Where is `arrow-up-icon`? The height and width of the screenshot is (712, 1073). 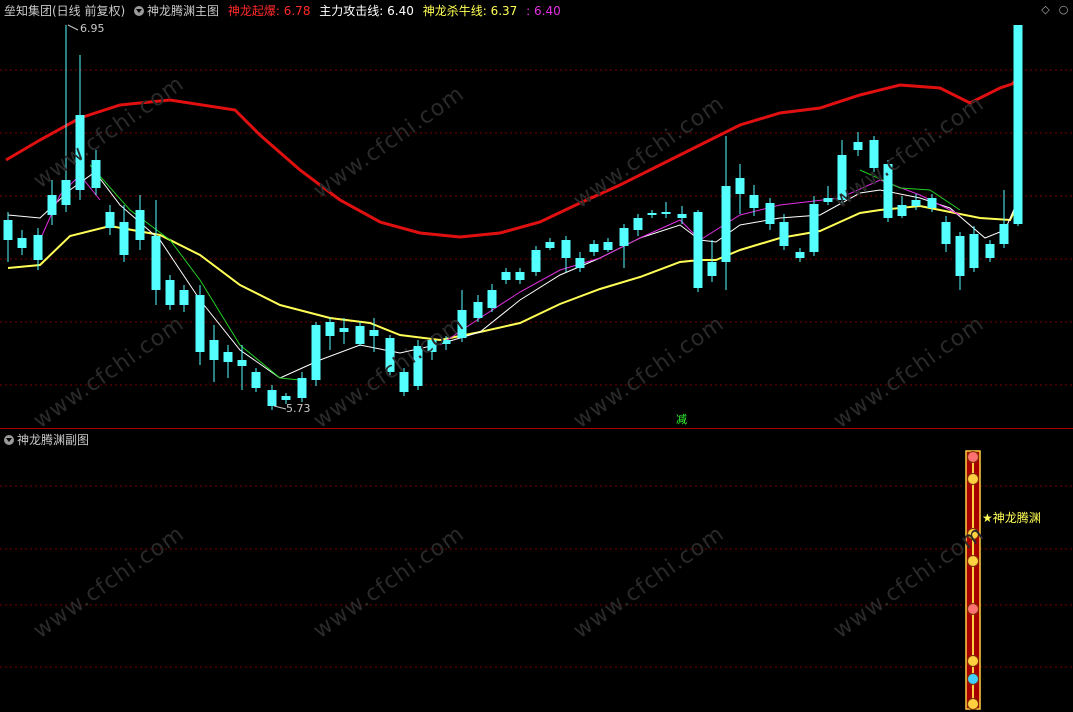 arrow-up-icon is located at coordinates (973, 704).